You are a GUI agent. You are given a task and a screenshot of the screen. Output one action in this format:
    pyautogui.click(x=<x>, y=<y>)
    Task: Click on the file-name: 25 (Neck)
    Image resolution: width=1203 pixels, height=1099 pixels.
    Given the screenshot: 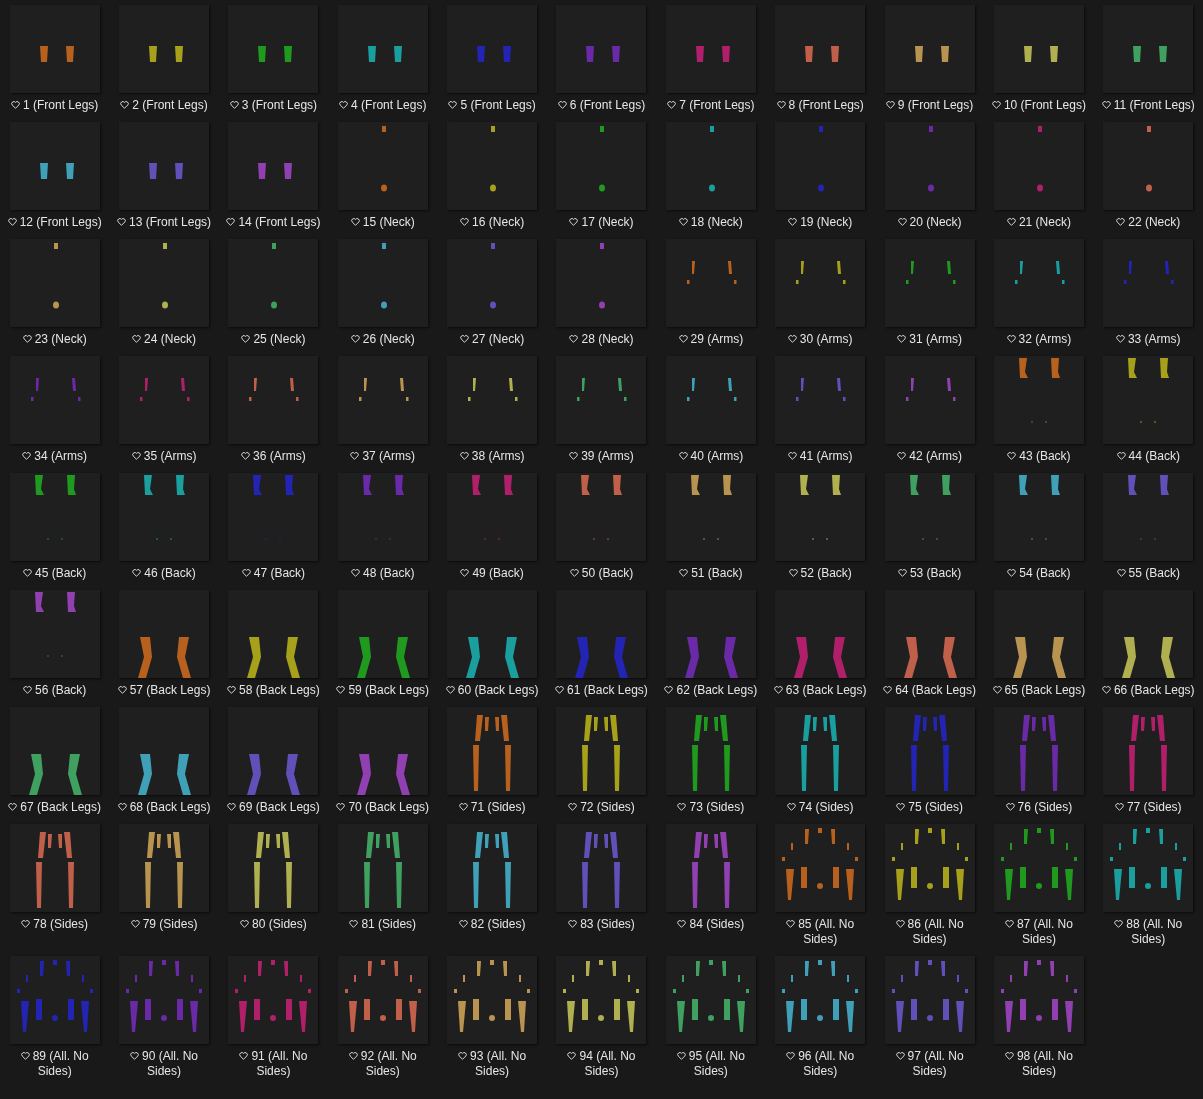 What is the action you would take?
    pyautogui.click(x=279, y=339)
    